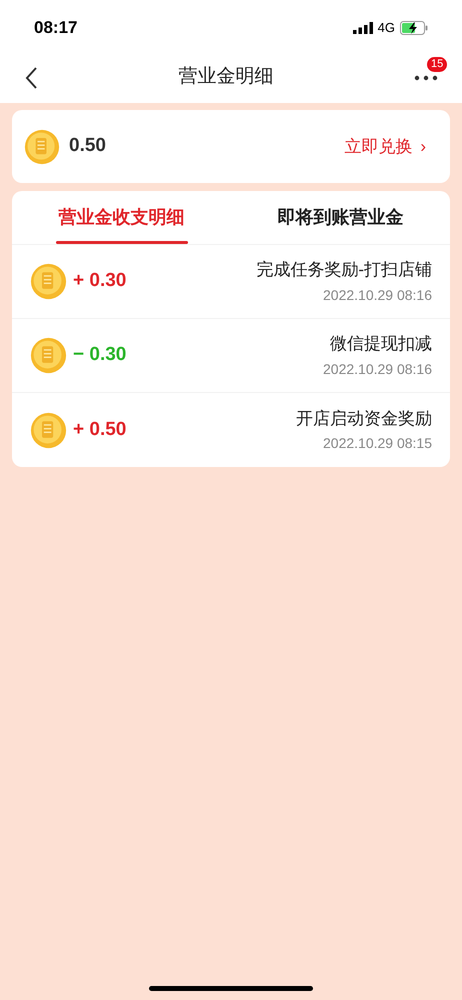 Image resolution: width=462 pixels, height=1000 pixels. I want to click on signal-icon, so click(362, 28).